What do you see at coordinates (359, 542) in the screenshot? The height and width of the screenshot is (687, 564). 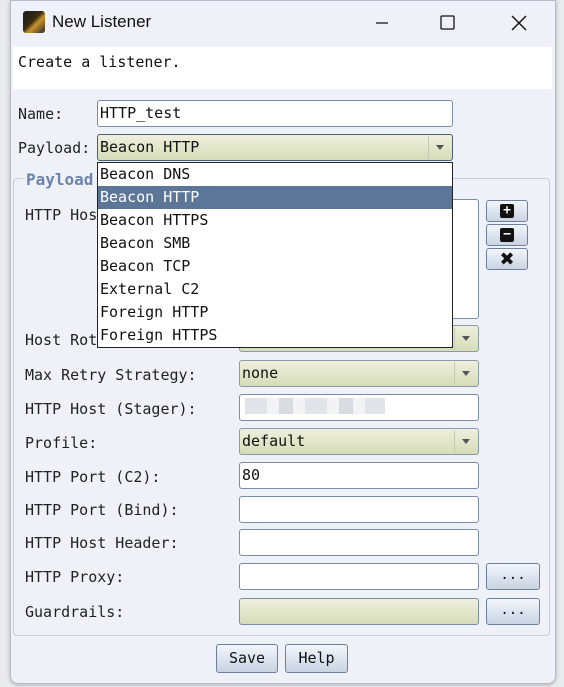 I see `http-host-header-input` at bounding box center [359, 542].